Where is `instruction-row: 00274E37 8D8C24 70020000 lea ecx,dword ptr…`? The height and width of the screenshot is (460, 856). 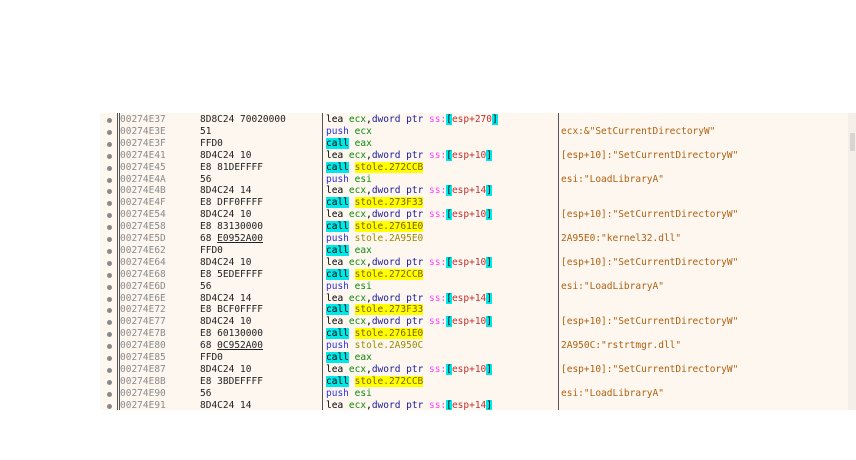
instruction-row: 00274E37 8D8C24 70020000 lea ecx,dword ptr… is located at coordinates (470, 120).